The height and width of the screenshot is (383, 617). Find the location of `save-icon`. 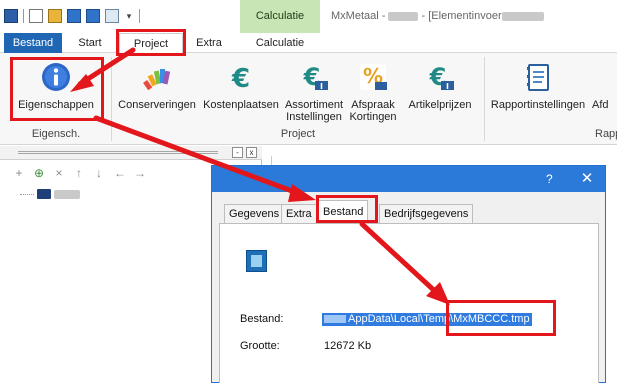

save-icon is located at coordinates (74, 16).